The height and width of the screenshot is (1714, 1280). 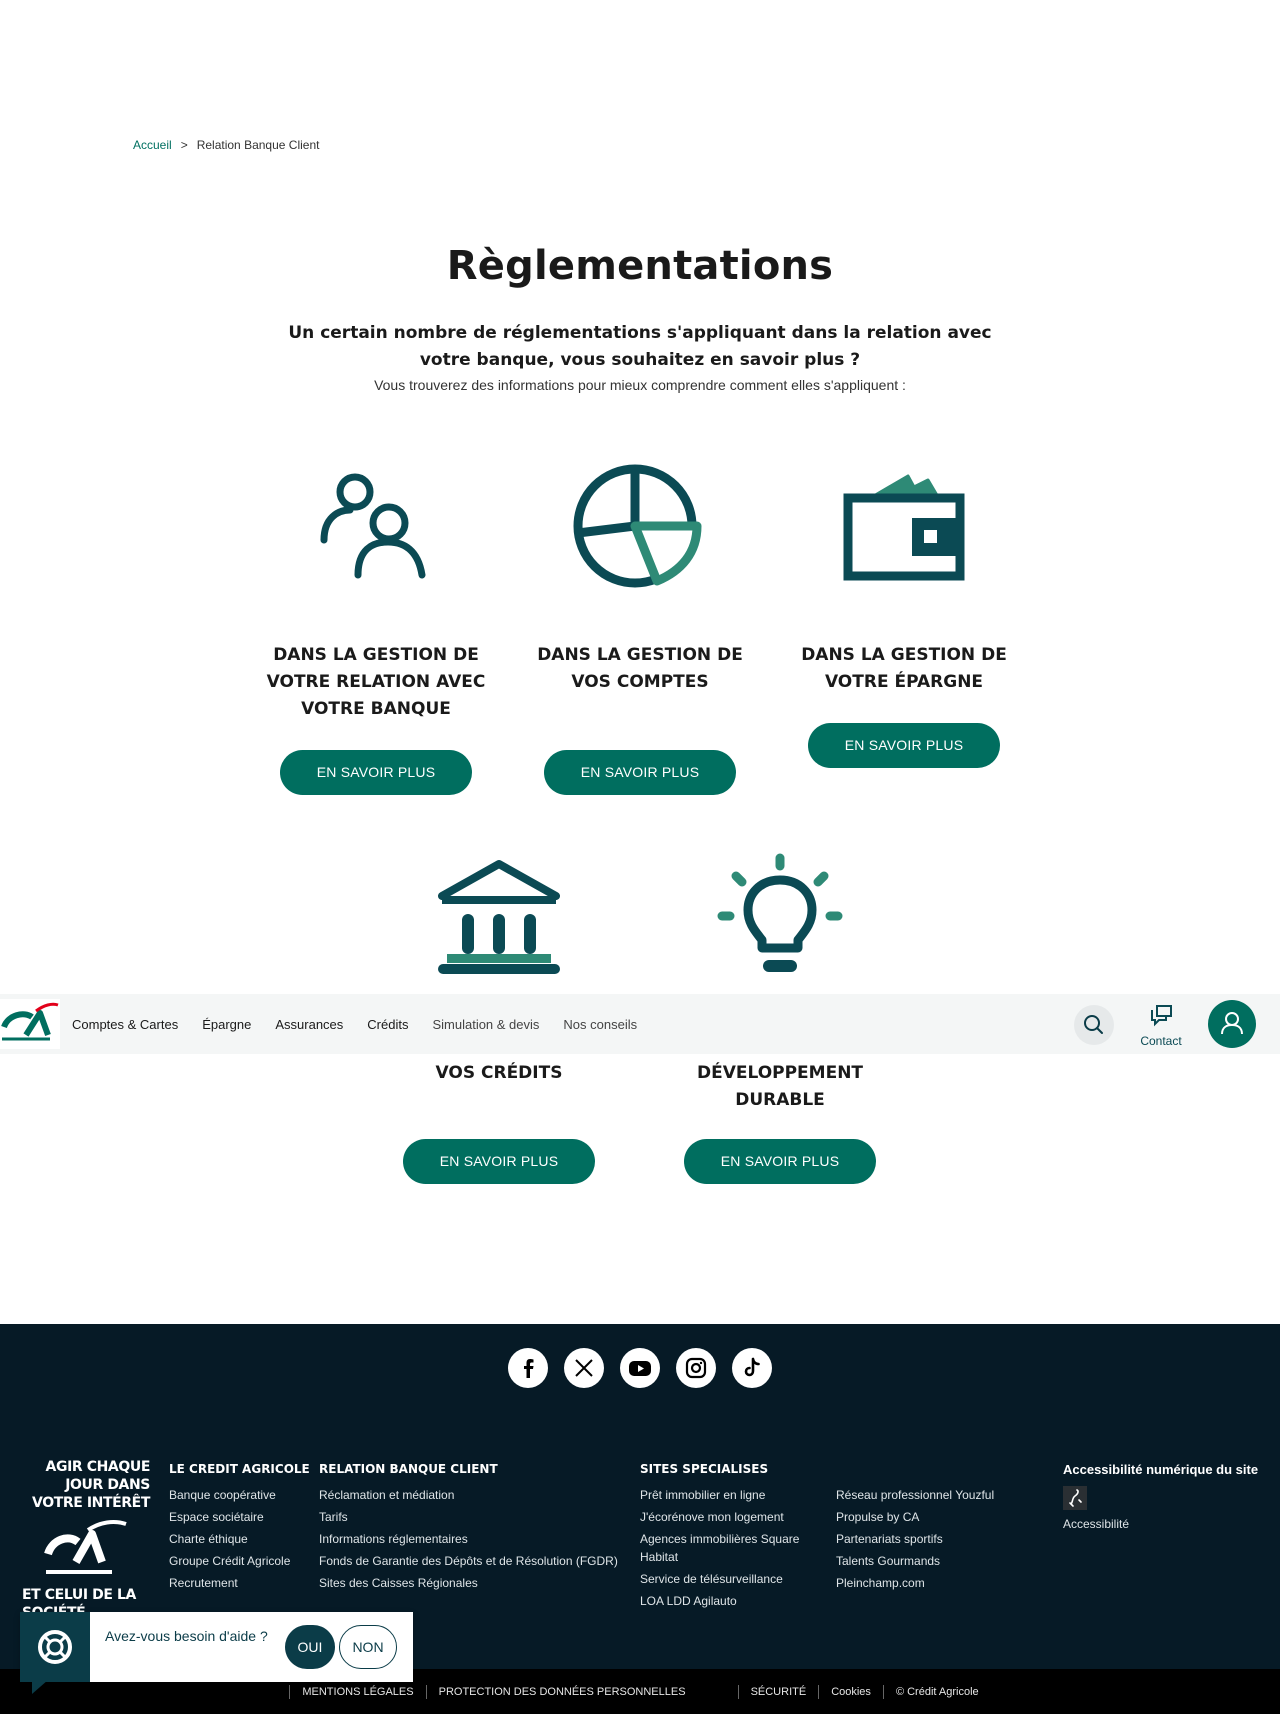 I want to click on help-question: Avez-vous besoin d'aide ?, so click(x=186, y=1636).